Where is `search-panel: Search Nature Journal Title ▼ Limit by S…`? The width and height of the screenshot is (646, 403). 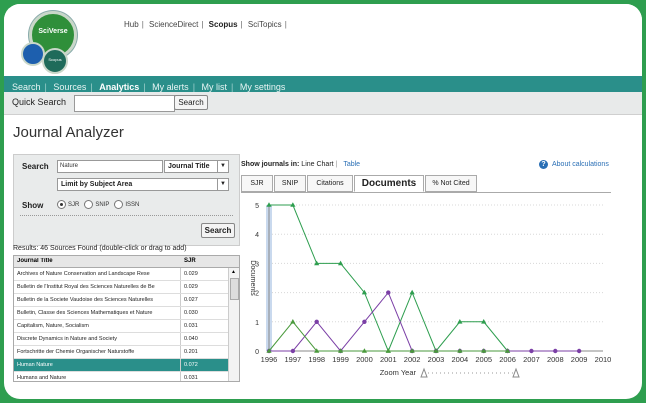 search-panel: Search Nature Journal Title ▼ Limit by S… is located at coordinates (126, 200).